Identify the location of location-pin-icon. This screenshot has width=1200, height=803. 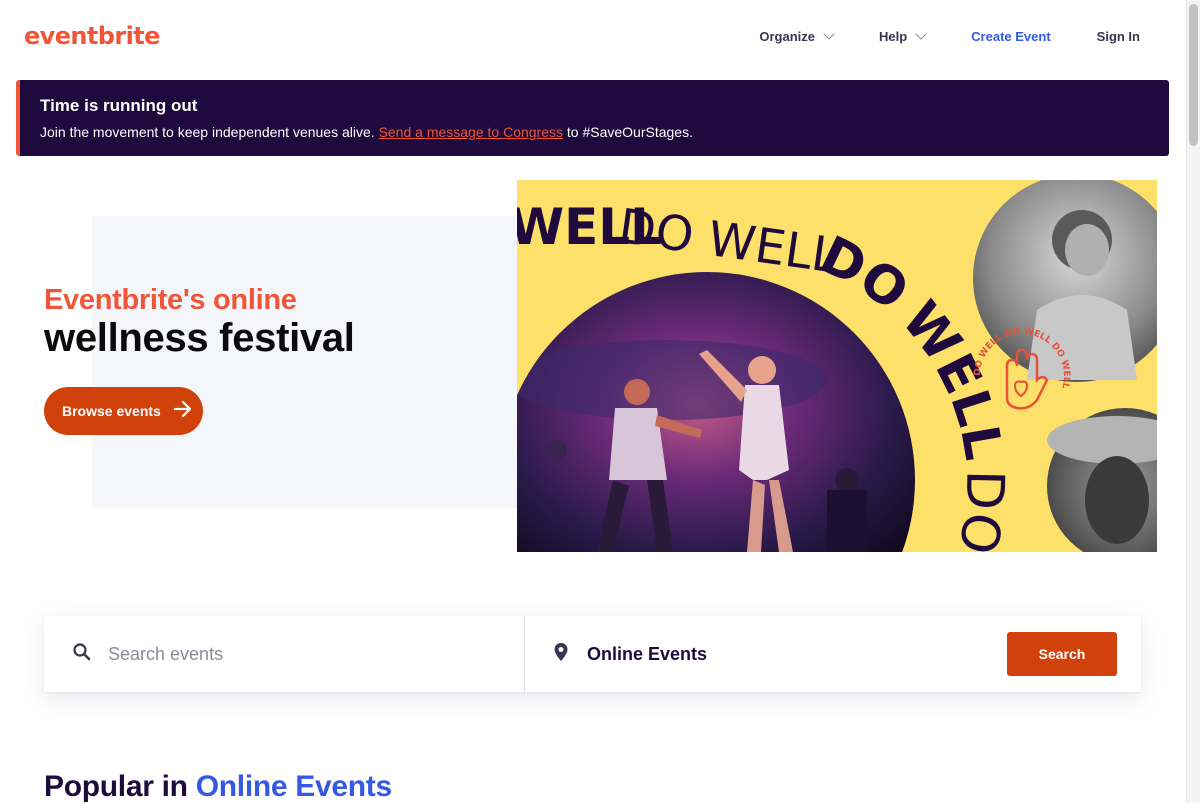
(561, 654).